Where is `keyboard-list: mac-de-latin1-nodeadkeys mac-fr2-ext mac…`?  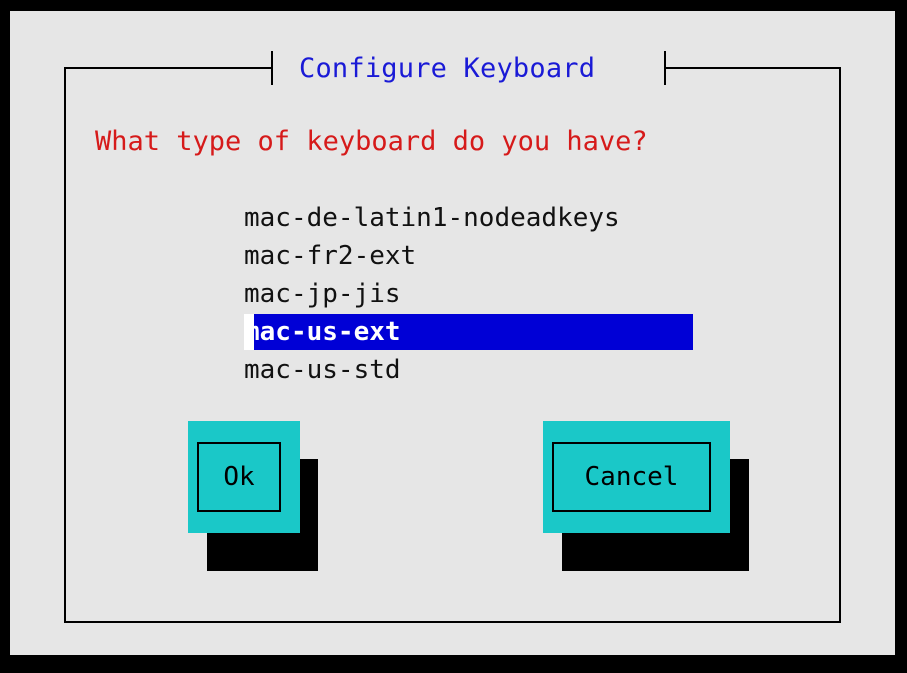
keyboard-list: mac-de-latin1-nodeadkeys mac-fr2-ext mac… is located at coordinates (468, 294).